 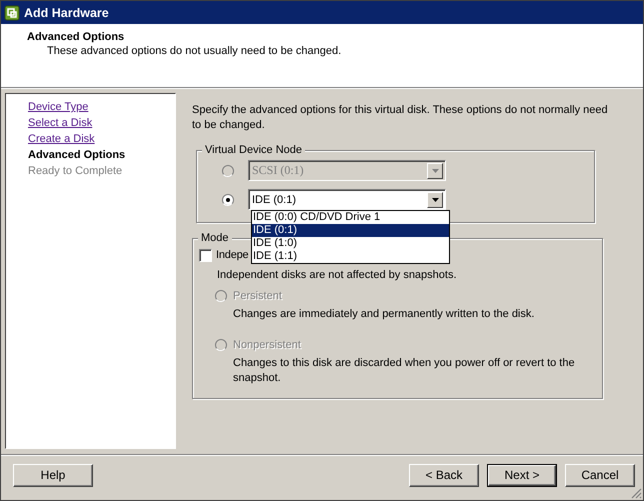 I want to click on option-description: Changes to this disk are discarded when you power off or revert to the snapshot., so click(x=404, y=371).